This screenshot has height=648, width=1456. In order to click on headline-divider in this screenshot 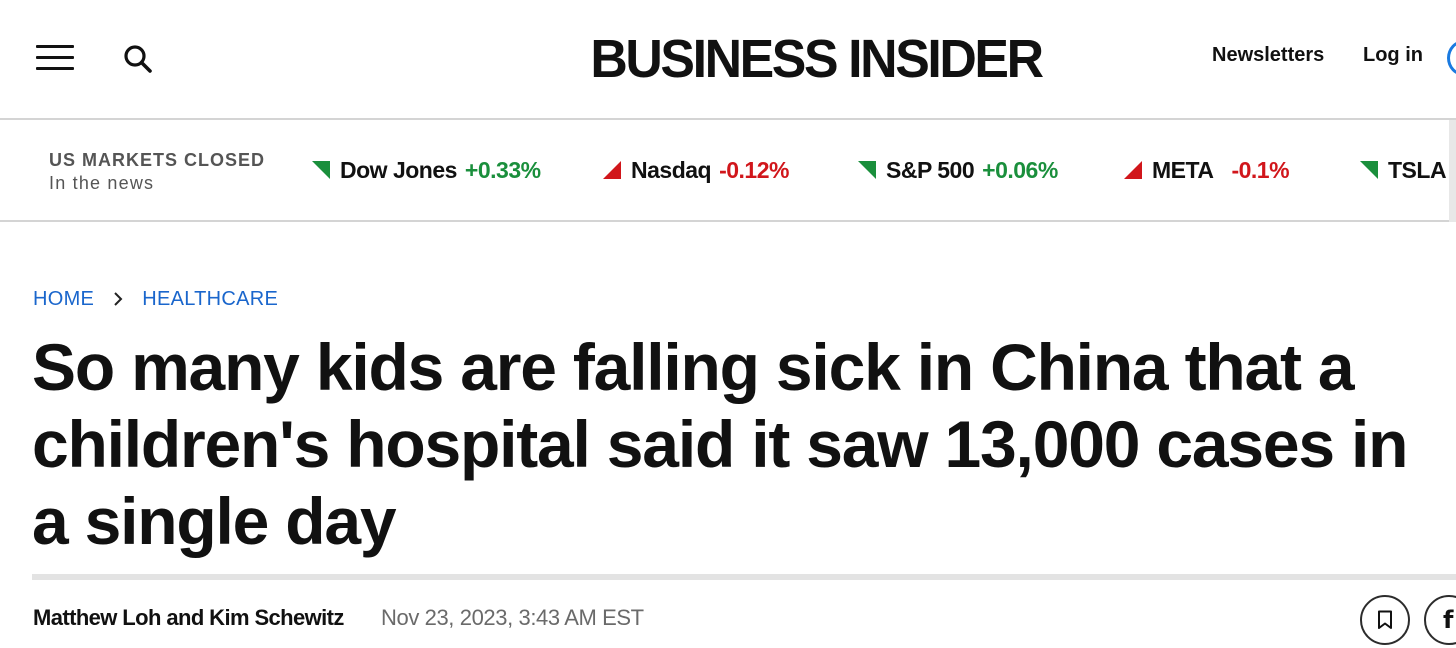, I will do `click(744, 577)`.